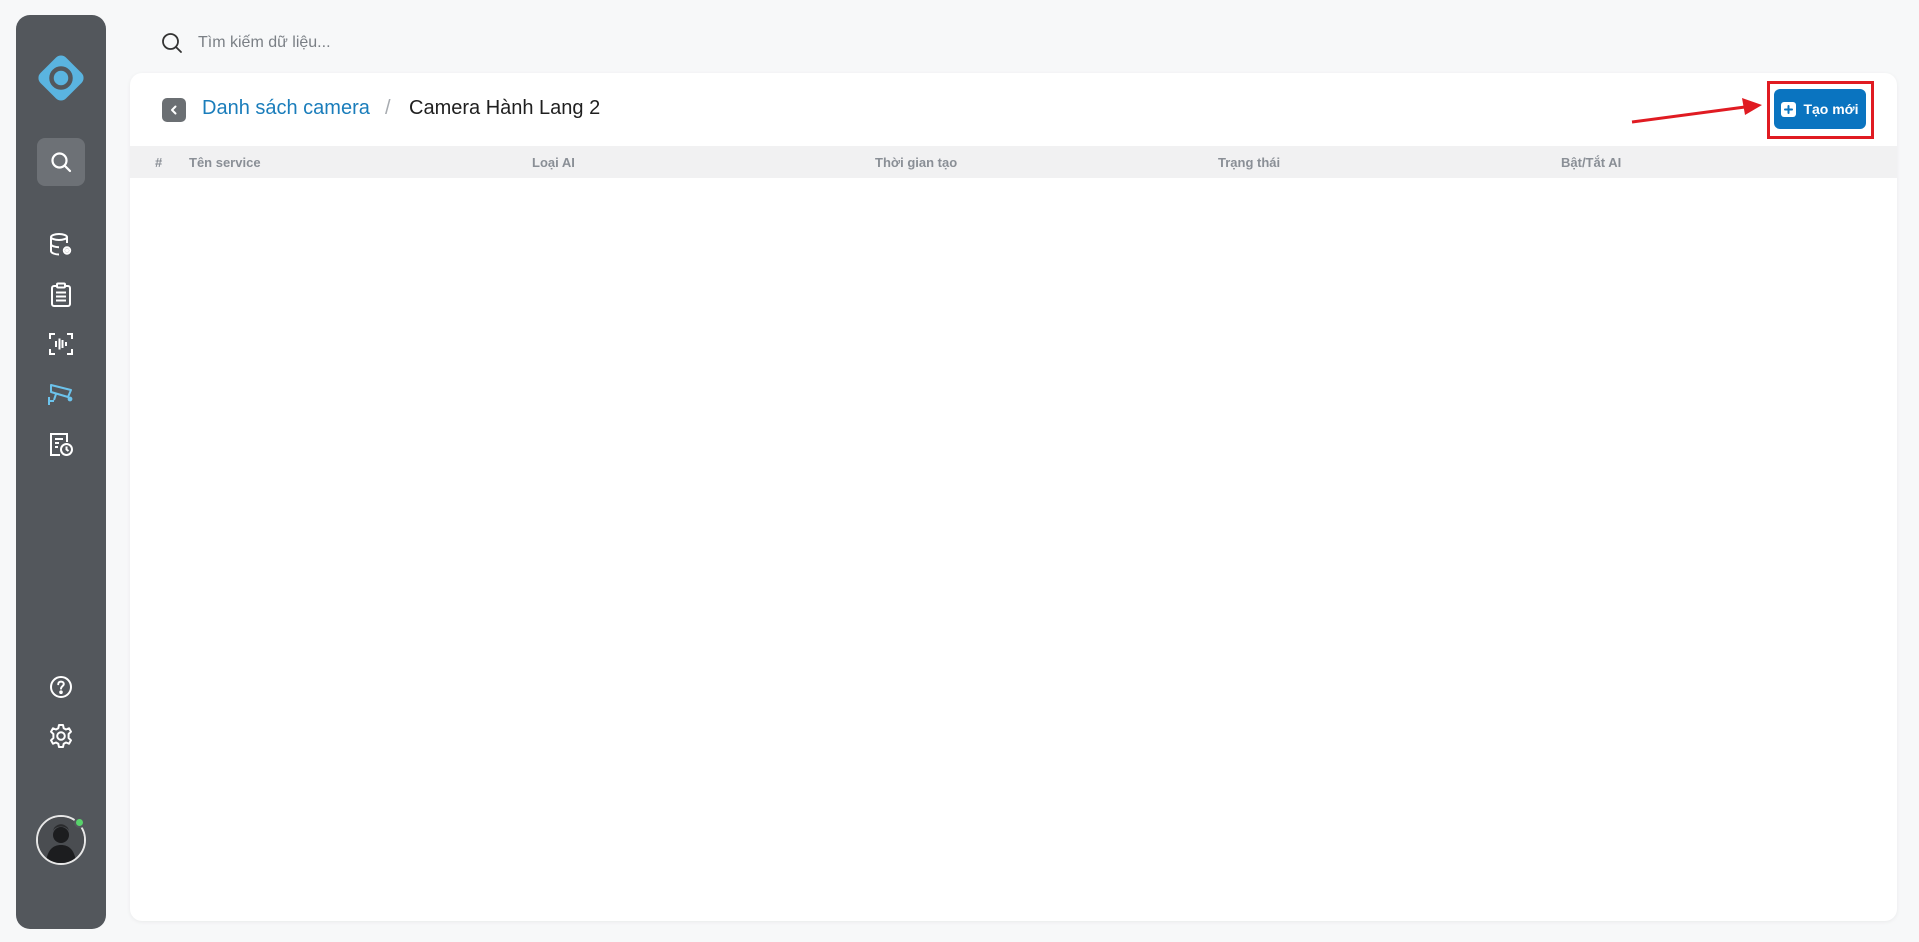  What do you see at coordinates (1591, 162) in the screenshot?
I see `column-header-ai-toggle: Bật/Tắt AI` at bounding box center [1591, 162].